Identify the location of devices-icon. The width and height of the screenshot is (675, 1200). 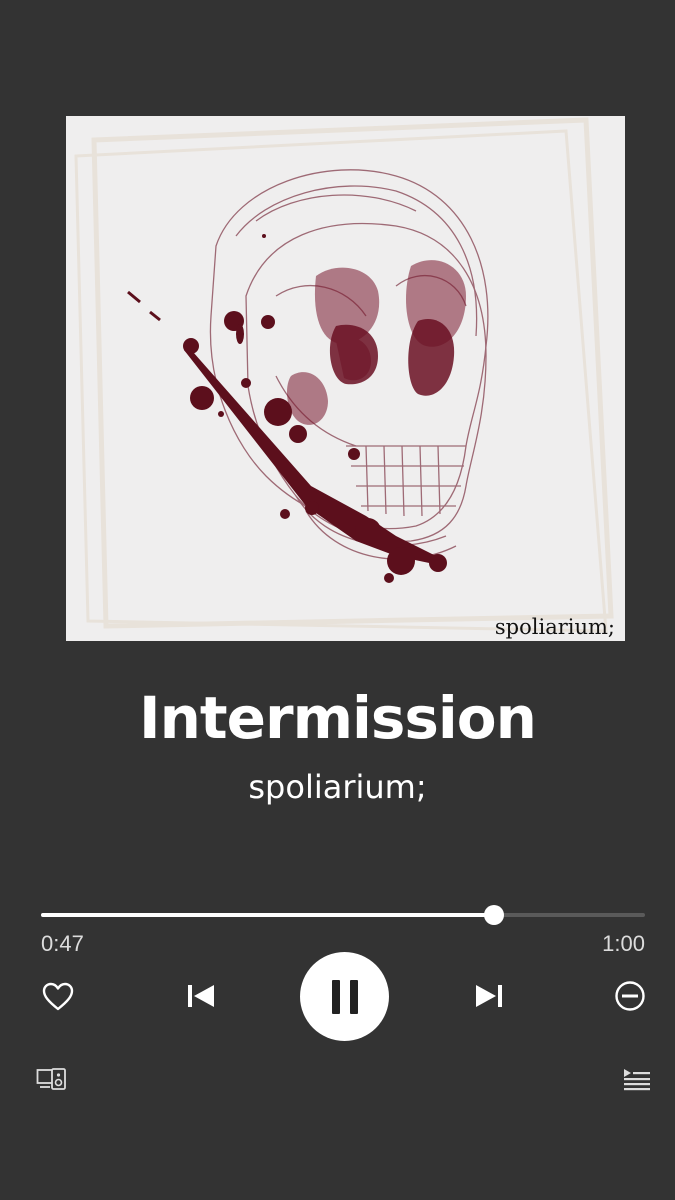
(51, 1079).